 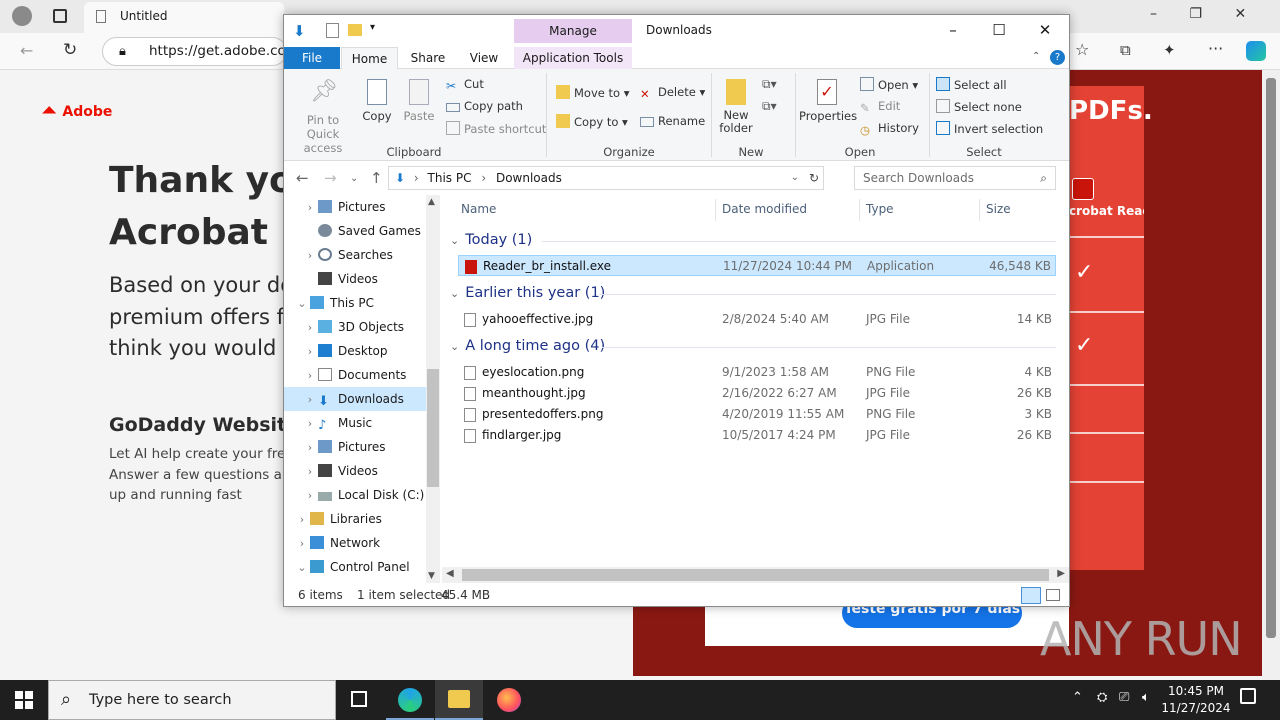 What do you see at coordinates (299, 31) in the screenshot?
I see `quick-access-download-icon: ⬇` at bounding box center [299, 31].